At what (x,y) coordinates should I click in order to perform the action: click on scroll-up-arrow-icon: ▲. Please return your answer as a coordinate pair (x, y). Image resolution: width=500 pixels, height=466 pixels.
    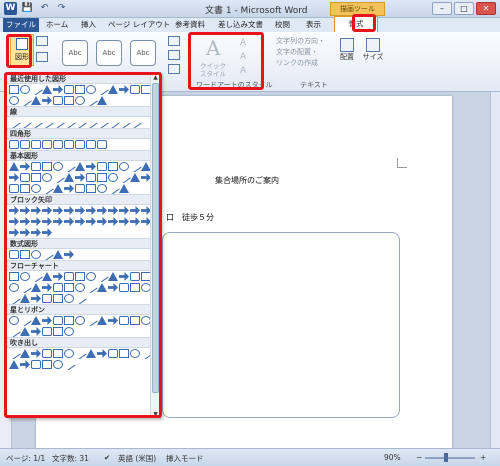
    Looking at the image, I should click on (155, 77).